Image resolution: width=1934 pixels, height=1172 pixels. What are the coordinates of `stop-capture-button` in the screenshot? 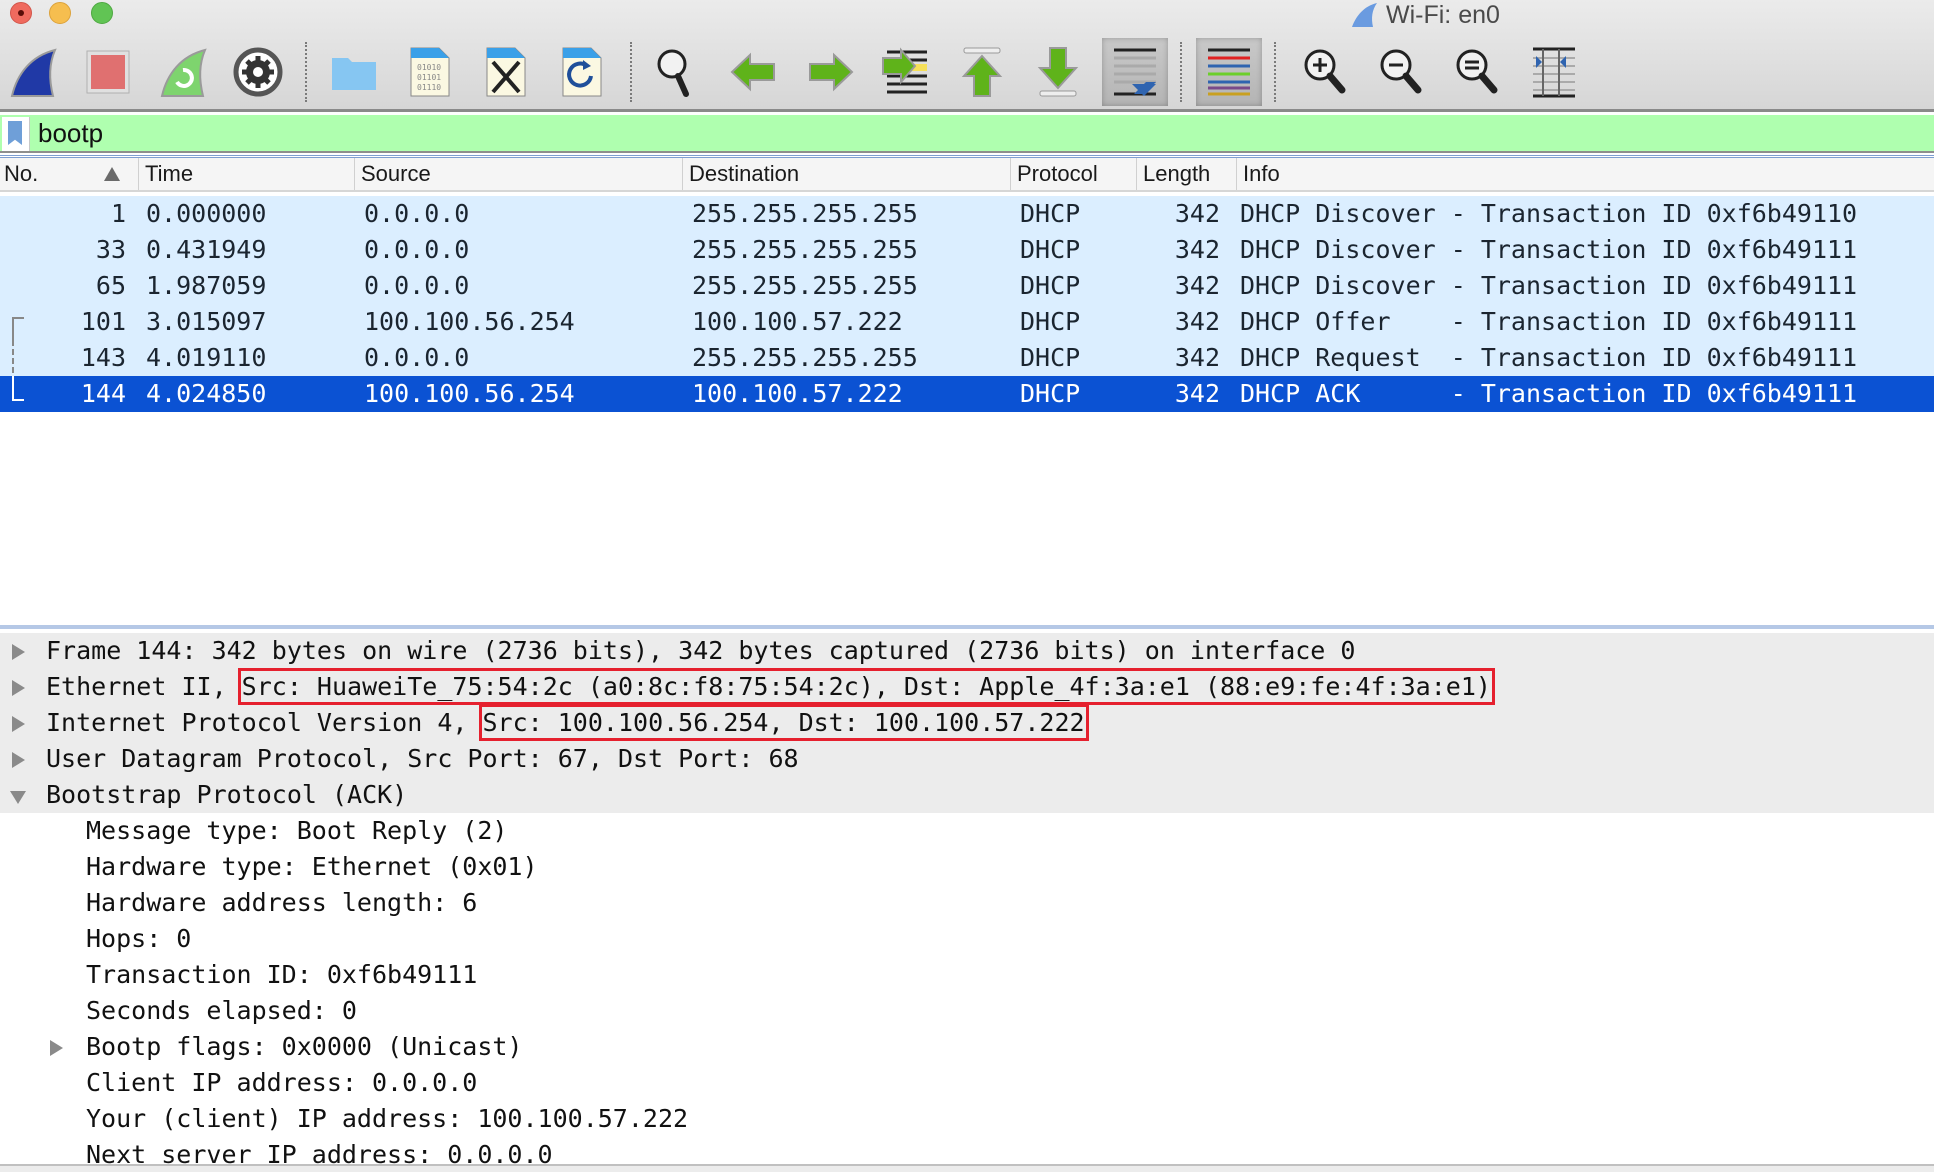 It's located at (108, 72).